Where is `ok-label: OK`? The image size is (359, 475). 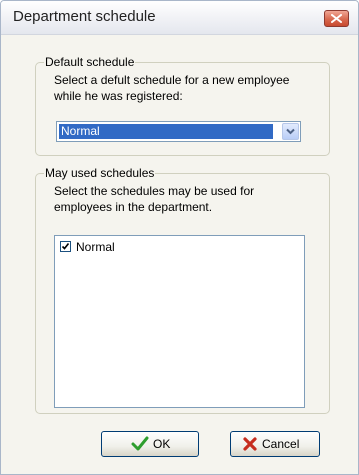 ok-label: OK is located at coordinates (162, 444).